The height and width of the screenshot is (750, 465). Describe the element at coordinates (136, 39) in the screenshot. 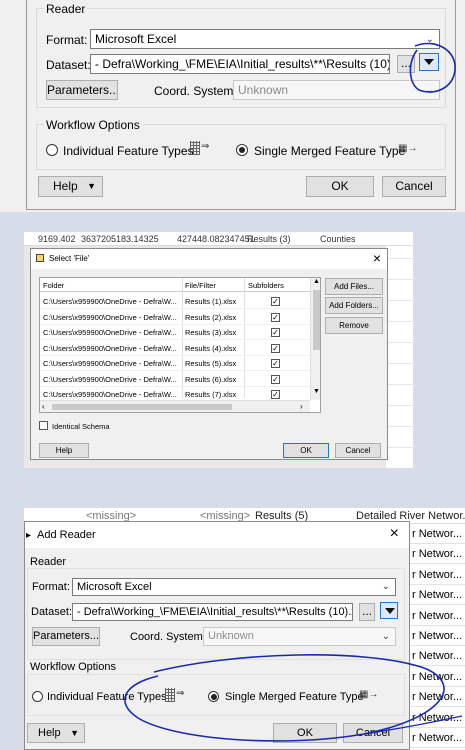

I see `format-value: Microsoft Excel` at that location.